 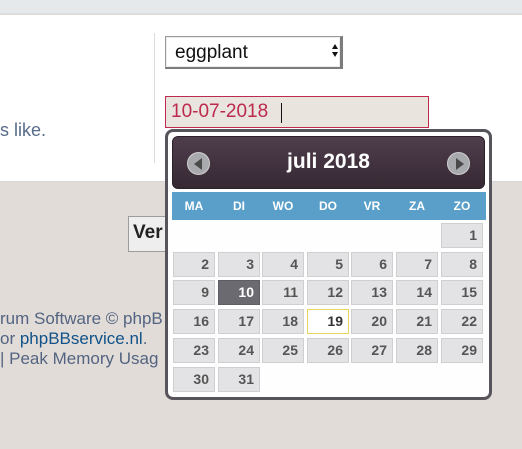 What do you see at coordinates (194, 350) in the screenshot?
I see `day-cell: 23` at bounding box center [194, 350].